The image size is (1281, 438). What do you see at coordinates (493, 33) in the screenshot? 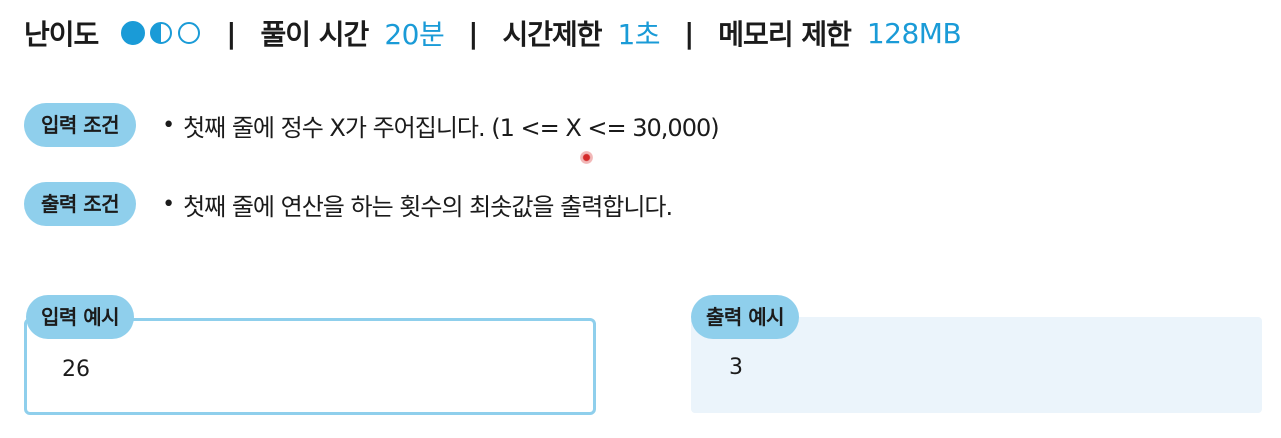
I see `problem-meta-header: 난이도 | 풀이 시간 20분 | 시간제한 1초 | 메모리 제한 128MB` at bounding box center [493, 33].